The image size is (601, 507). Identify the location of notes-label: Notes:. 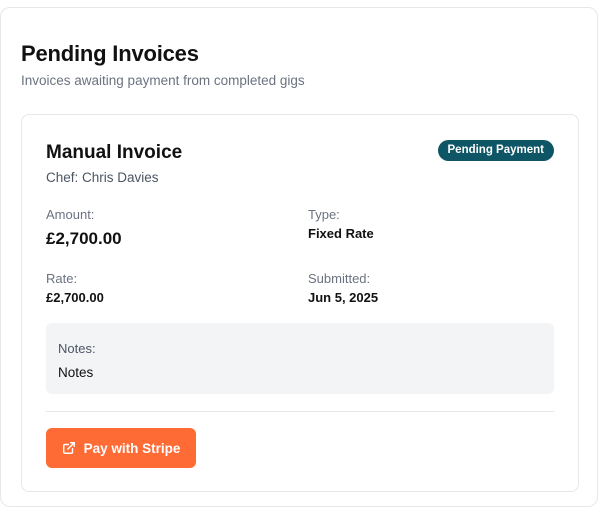
(77, 348).